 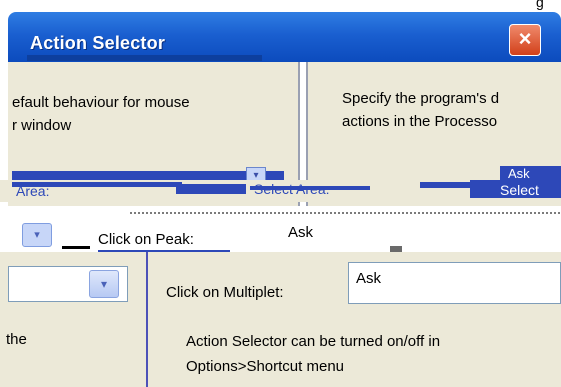 I want to click on left-description-line1: efault behaviour for mouse, so click(x=101, y=102).